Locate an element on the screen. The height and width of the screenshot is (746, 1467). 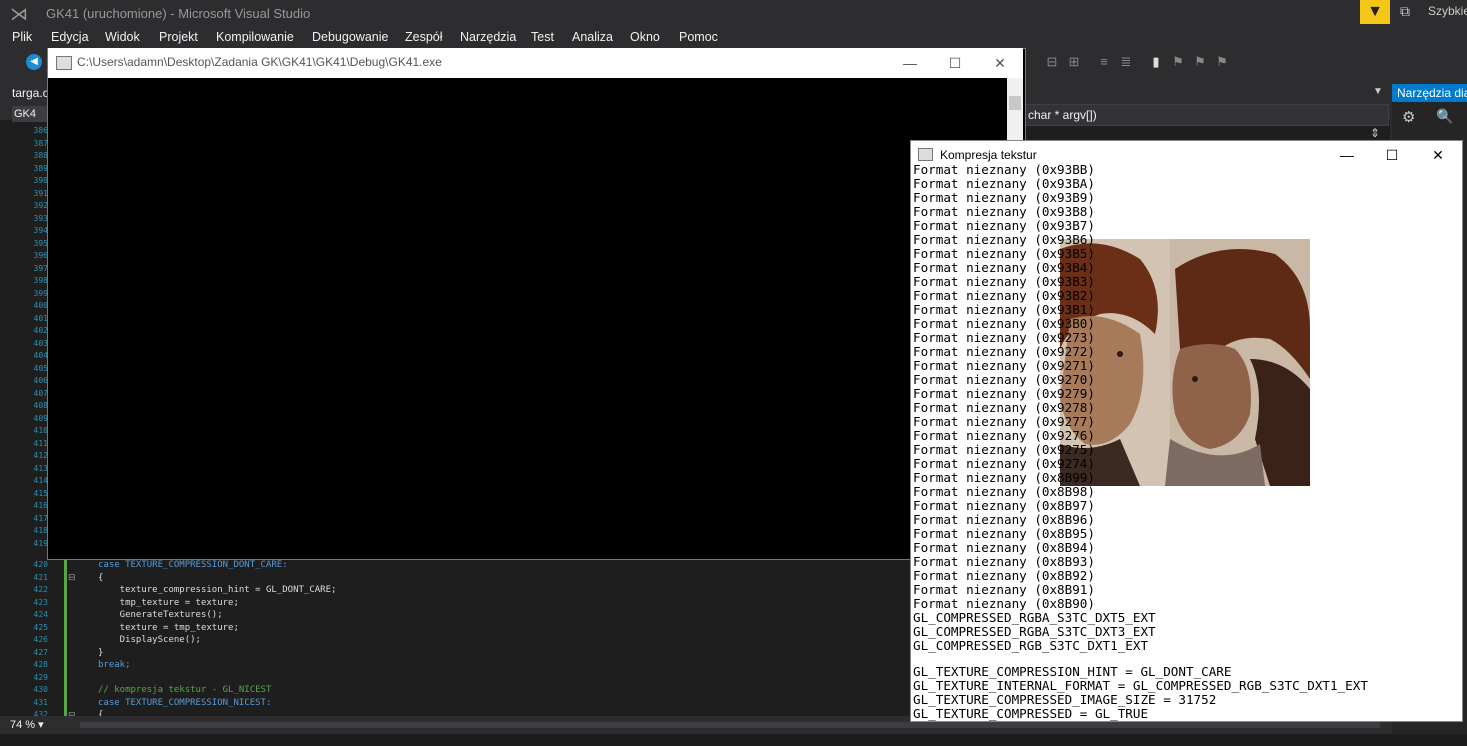
line-number: 411 is located at coordinates (40, 443).